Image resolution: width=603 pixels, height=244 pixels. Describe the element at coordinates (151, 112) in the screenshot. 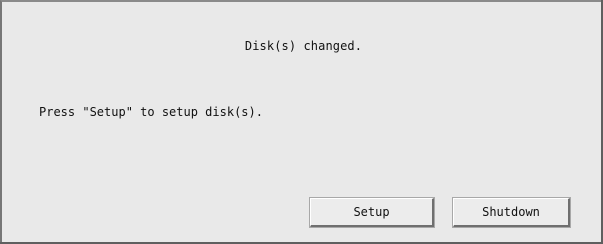

I see `dialog-message: Press "Setup" to setup disk(s).` at that location.